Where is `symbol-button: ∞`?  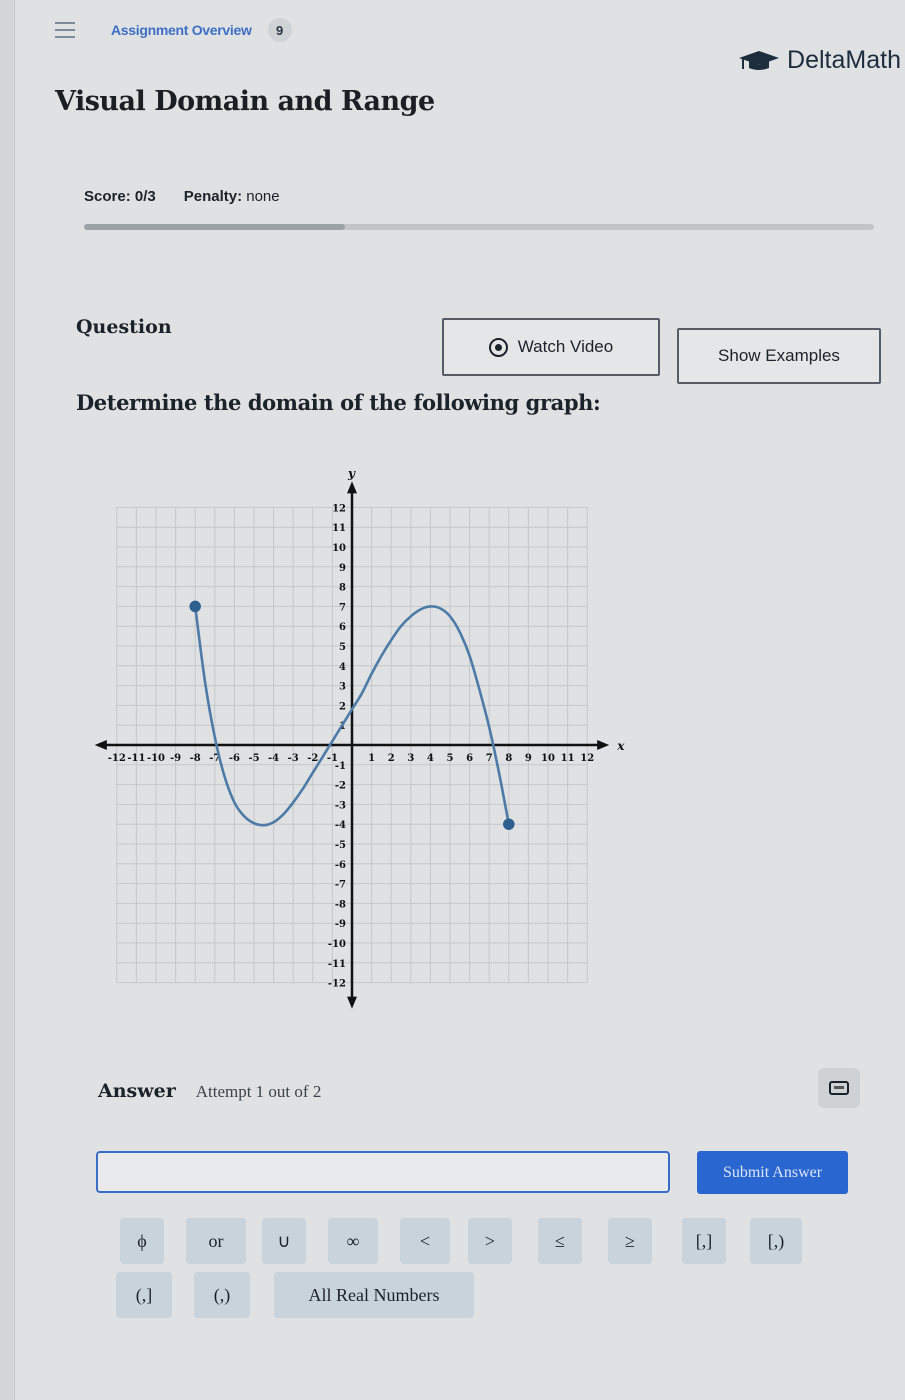 symbol-button: ∞ is located at coordinates (353, 1241).